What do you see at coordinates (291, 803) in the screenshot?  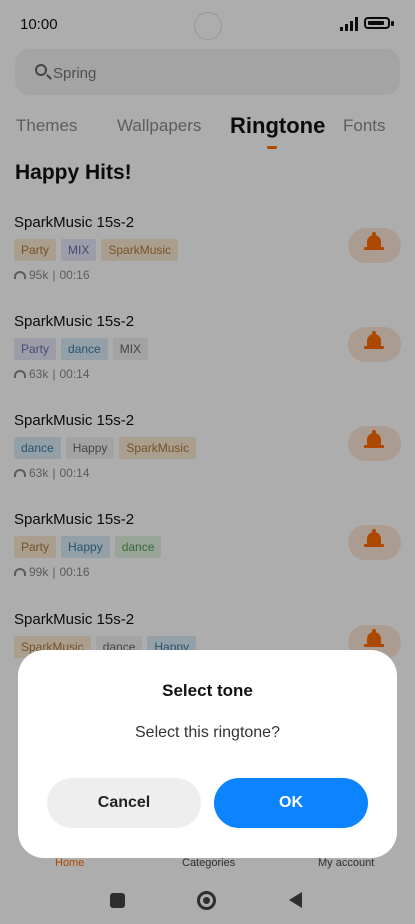 I see `ok-button: OK` at bounding box center [291, 803].